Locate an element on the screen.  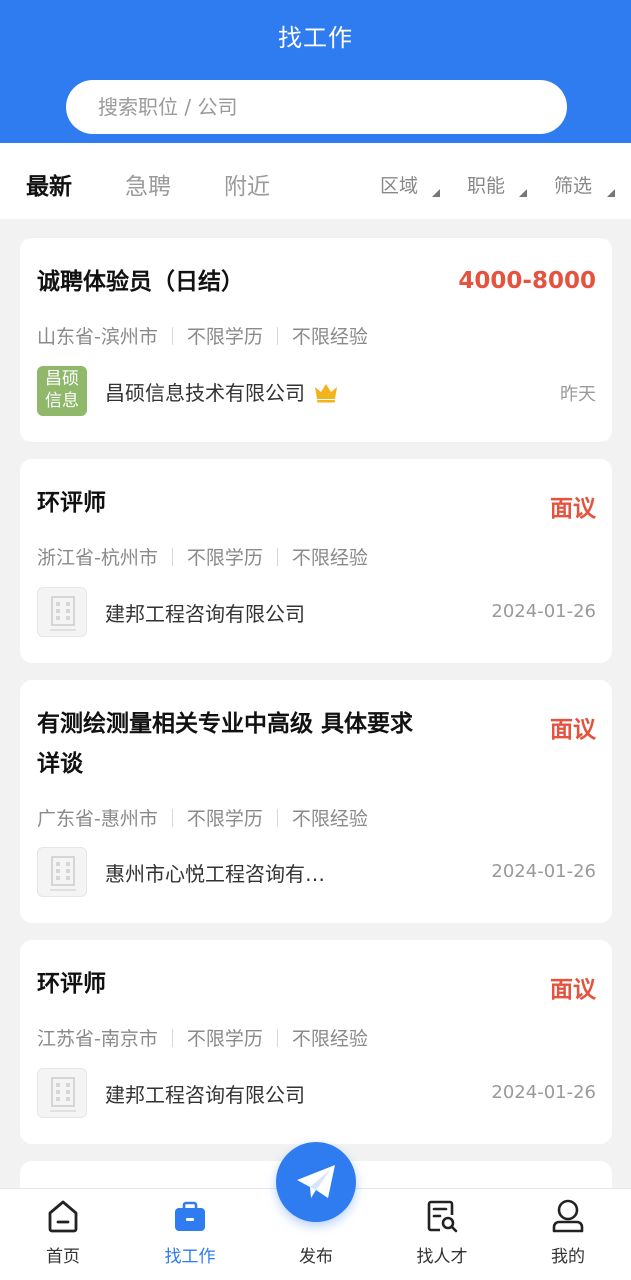
nav-label: 首页 is located at coordinates (63, 1257).